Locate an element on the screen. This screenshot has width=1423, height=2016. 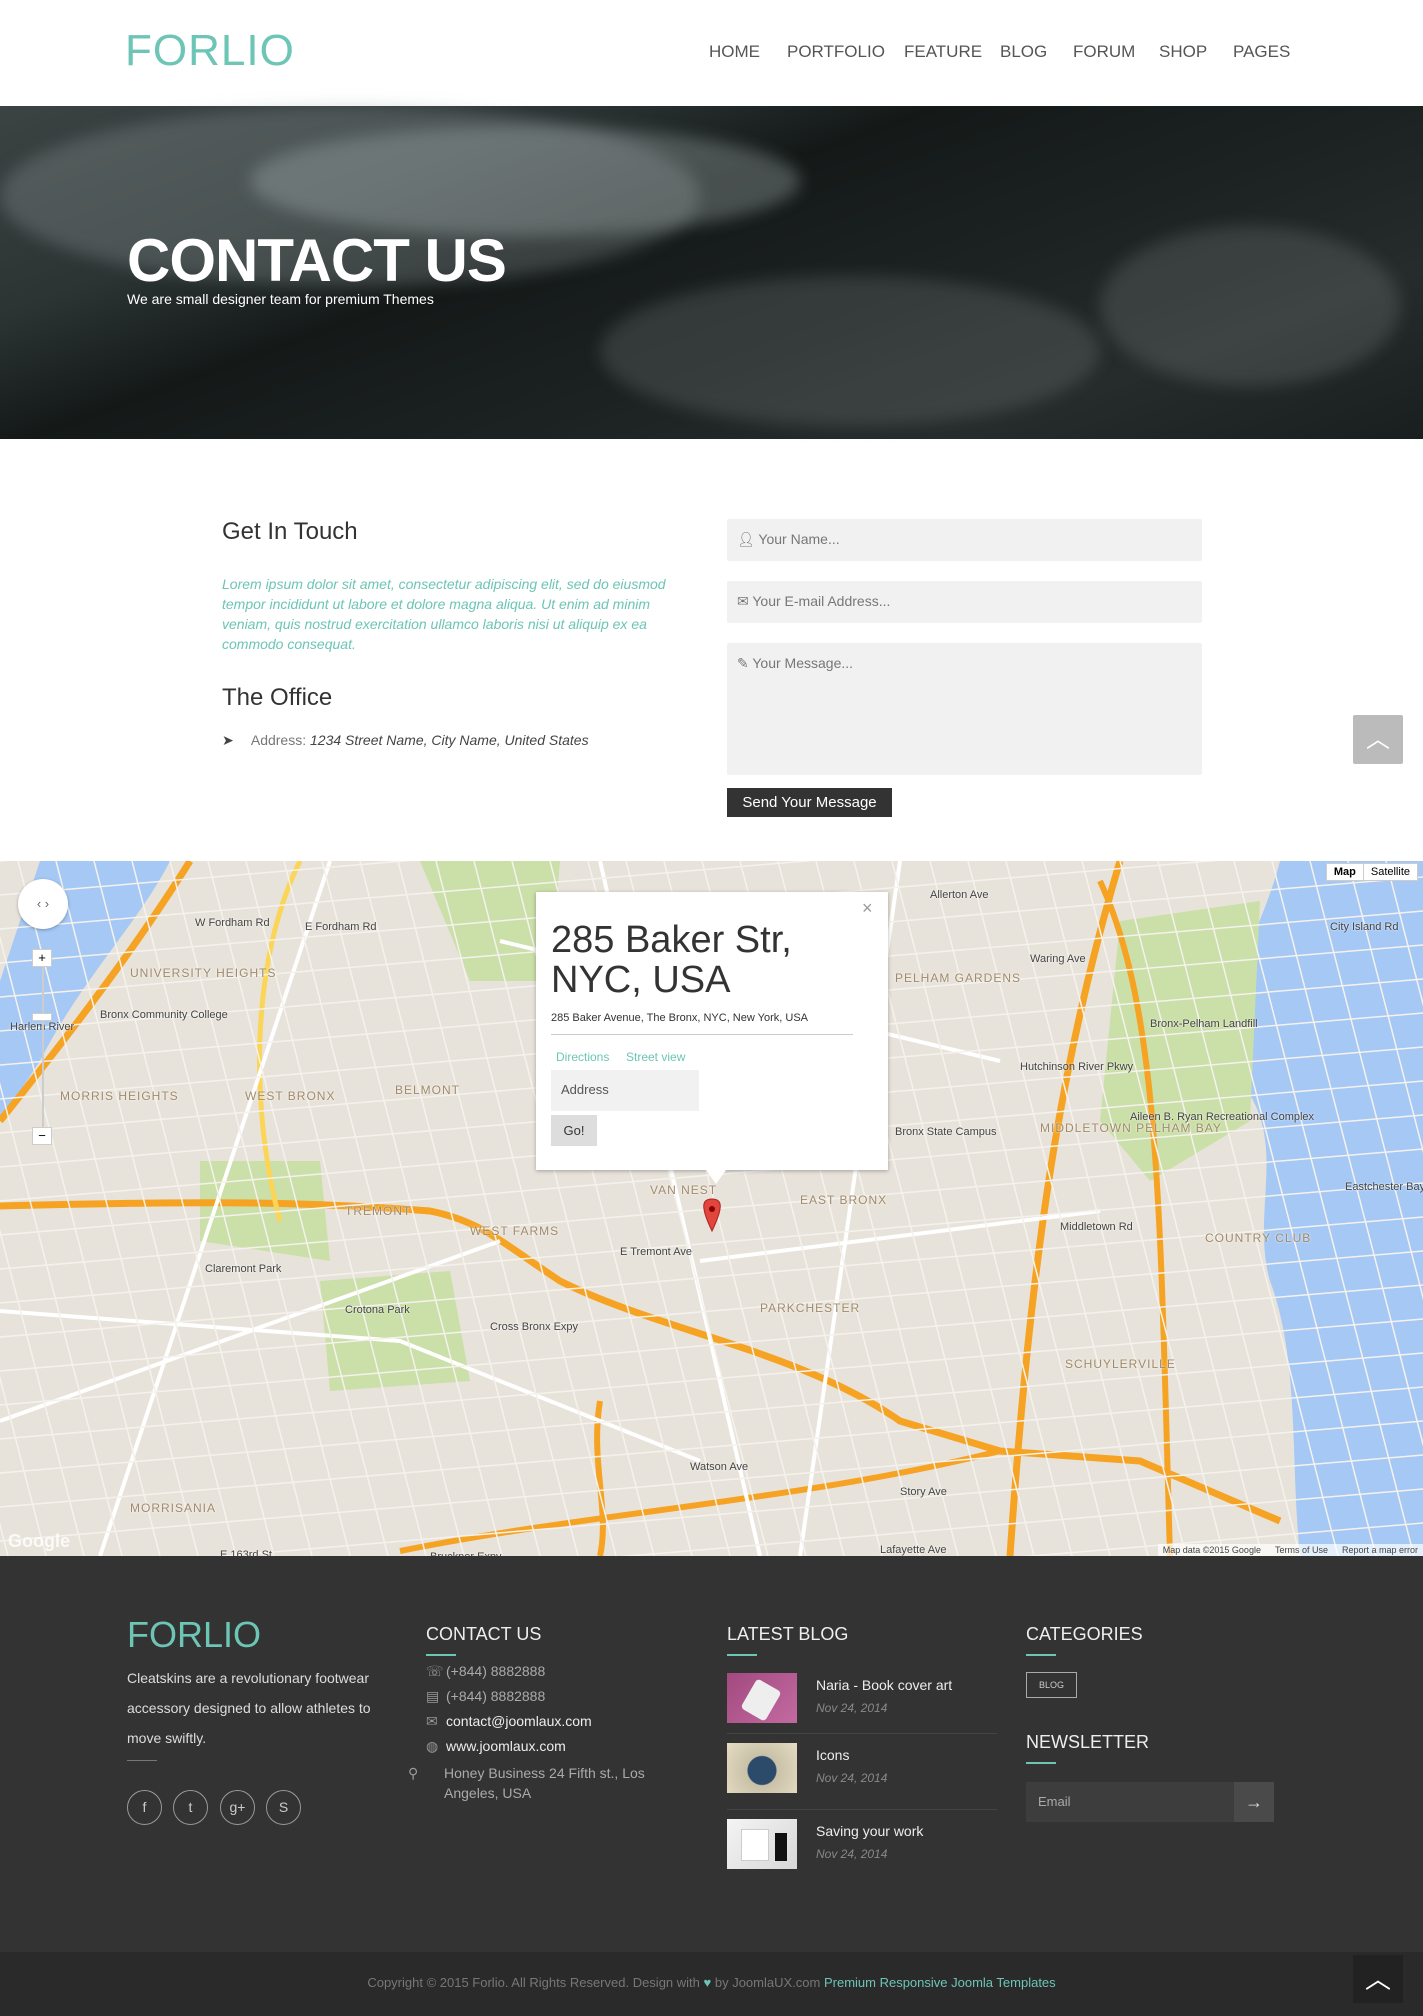
website-link: www.joomlaux.com is located at coordinates (506, 1746).